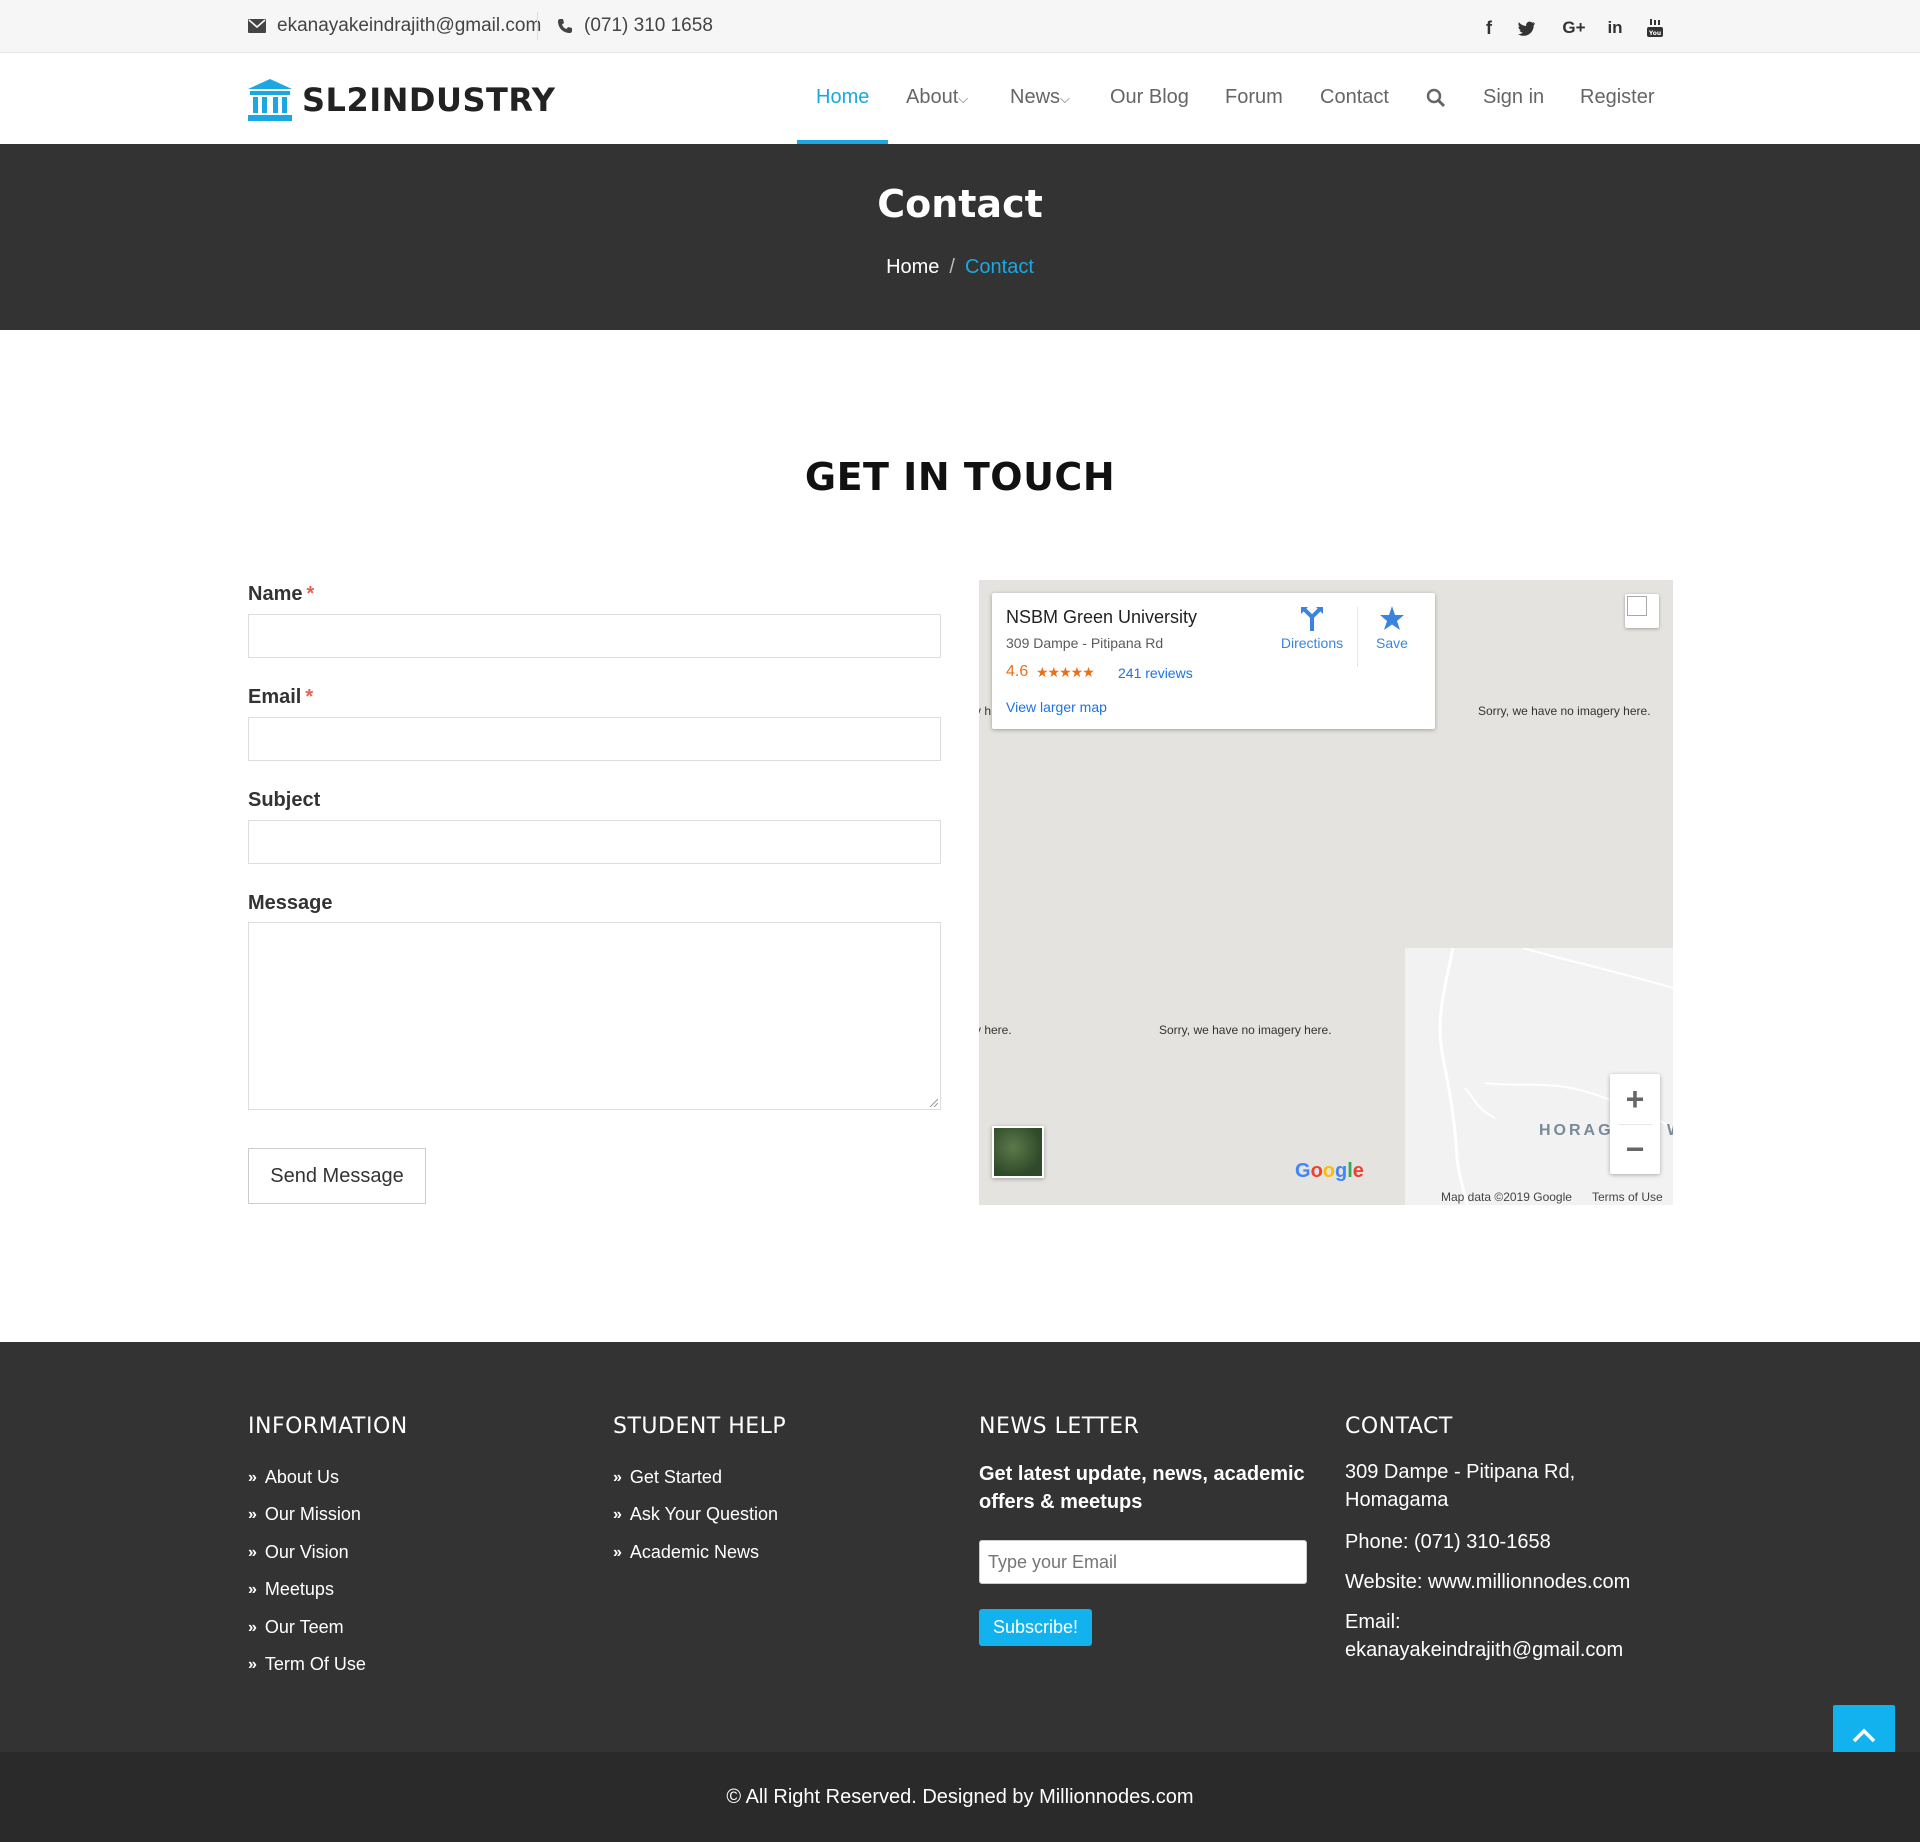 The width and height of the screenshot is (1920, 1842). What do you see at coordinates (1617, 97) in the screenshot?
I see `nav-register: Register` at bounding box center [1617, 97].